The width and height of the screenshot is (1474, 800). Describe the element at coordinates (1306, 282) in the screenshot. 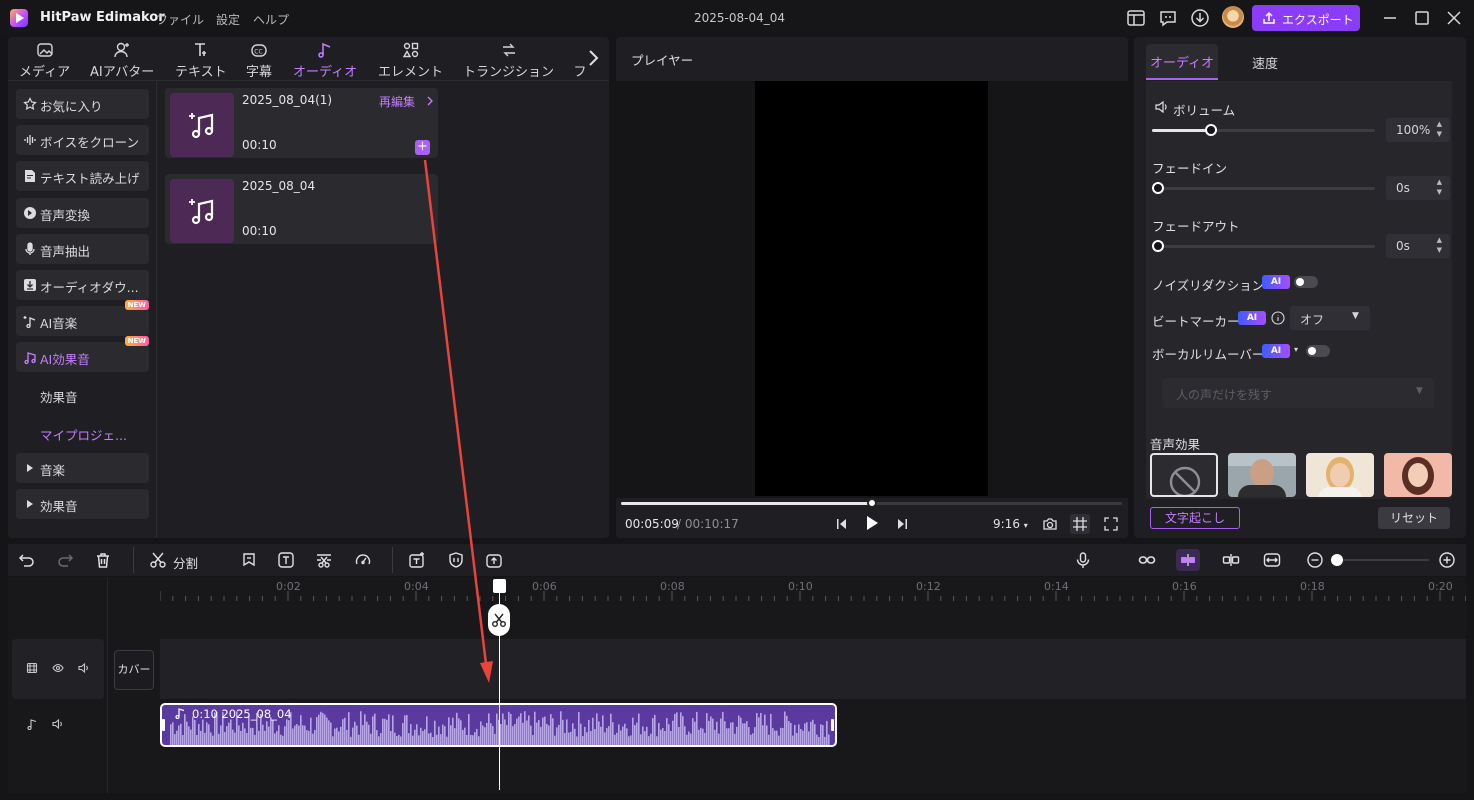

I see `noise-reduction-toggle` at that location.